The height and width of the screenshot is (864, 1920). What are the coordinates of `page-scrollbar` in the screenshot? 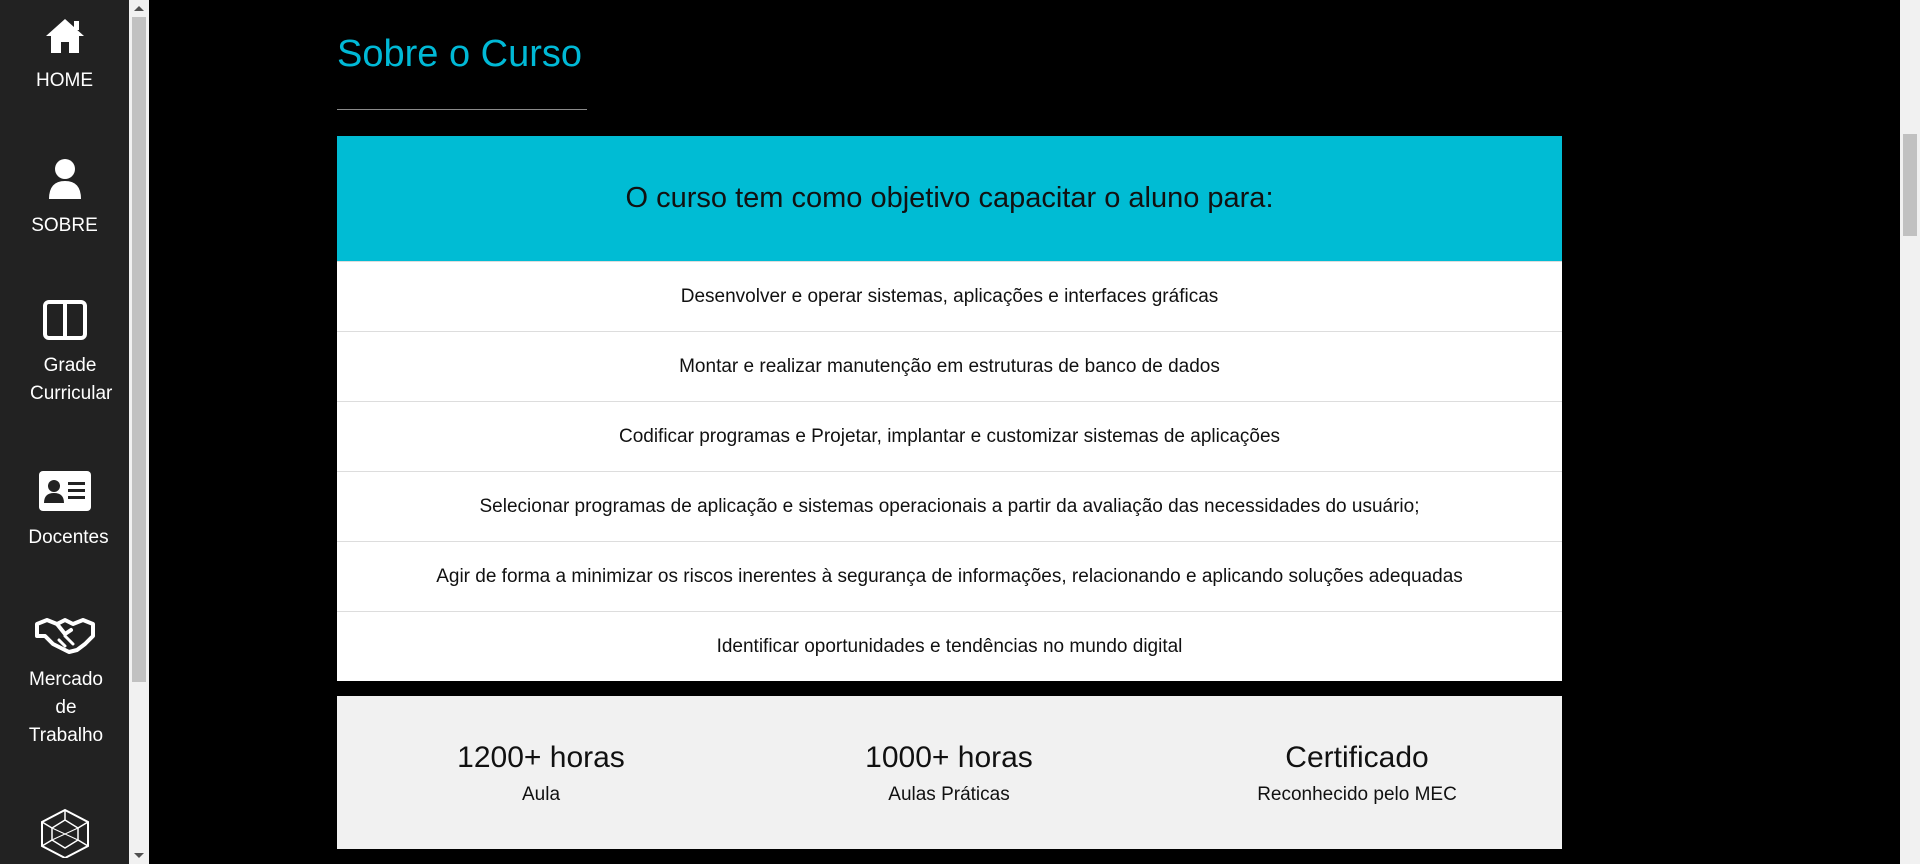 It's located at (1910, 432).